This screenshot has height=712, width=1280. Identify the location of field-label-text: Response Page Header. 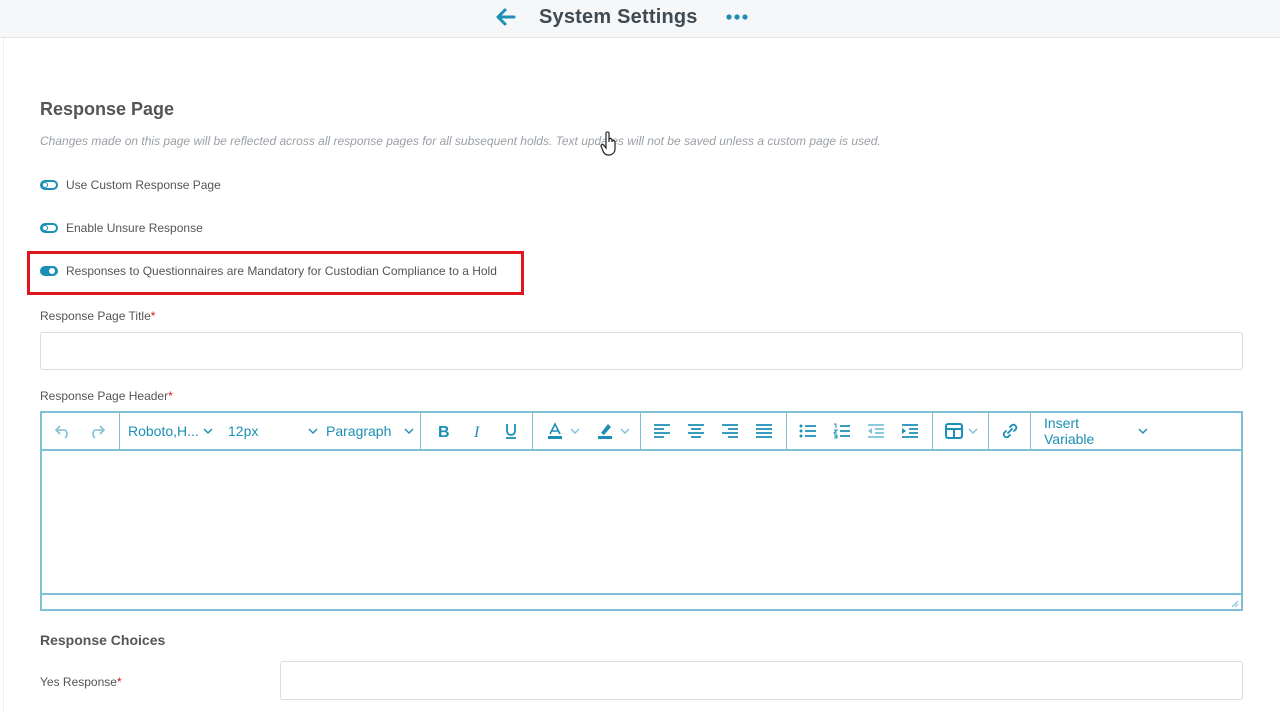
(104, 396).